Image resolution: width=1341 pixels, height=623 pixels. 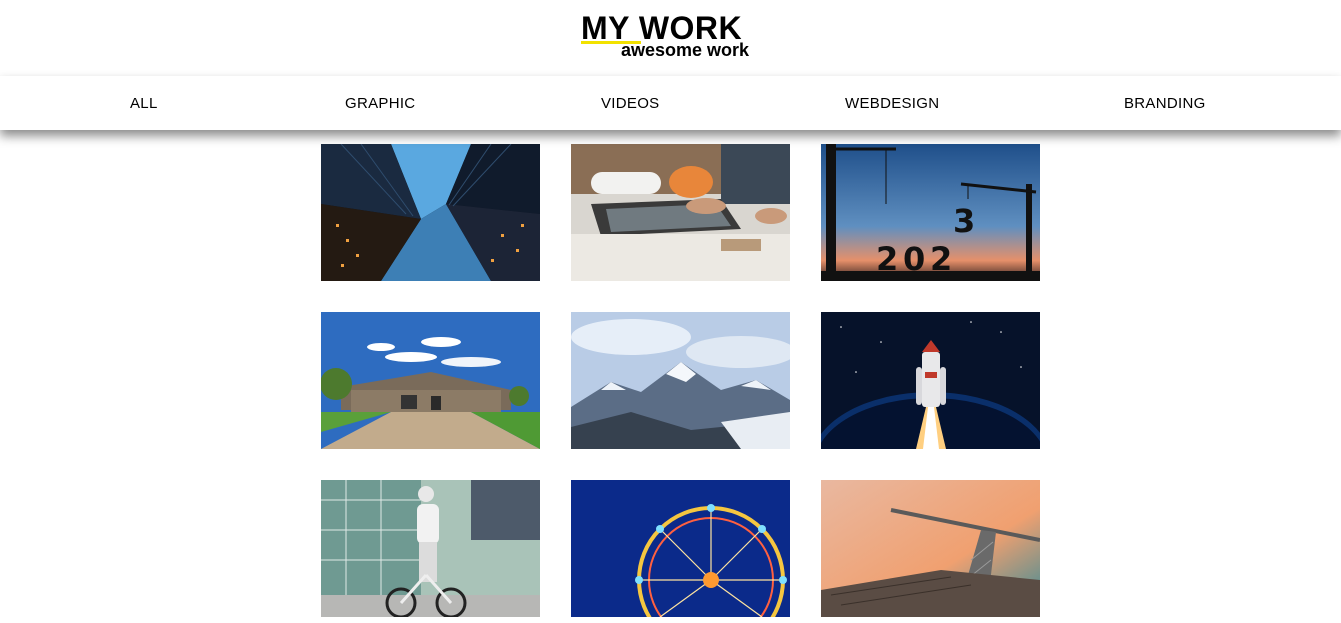 I want to click on filter-graphic: GRAPHIC, so click(x=380, y=103).